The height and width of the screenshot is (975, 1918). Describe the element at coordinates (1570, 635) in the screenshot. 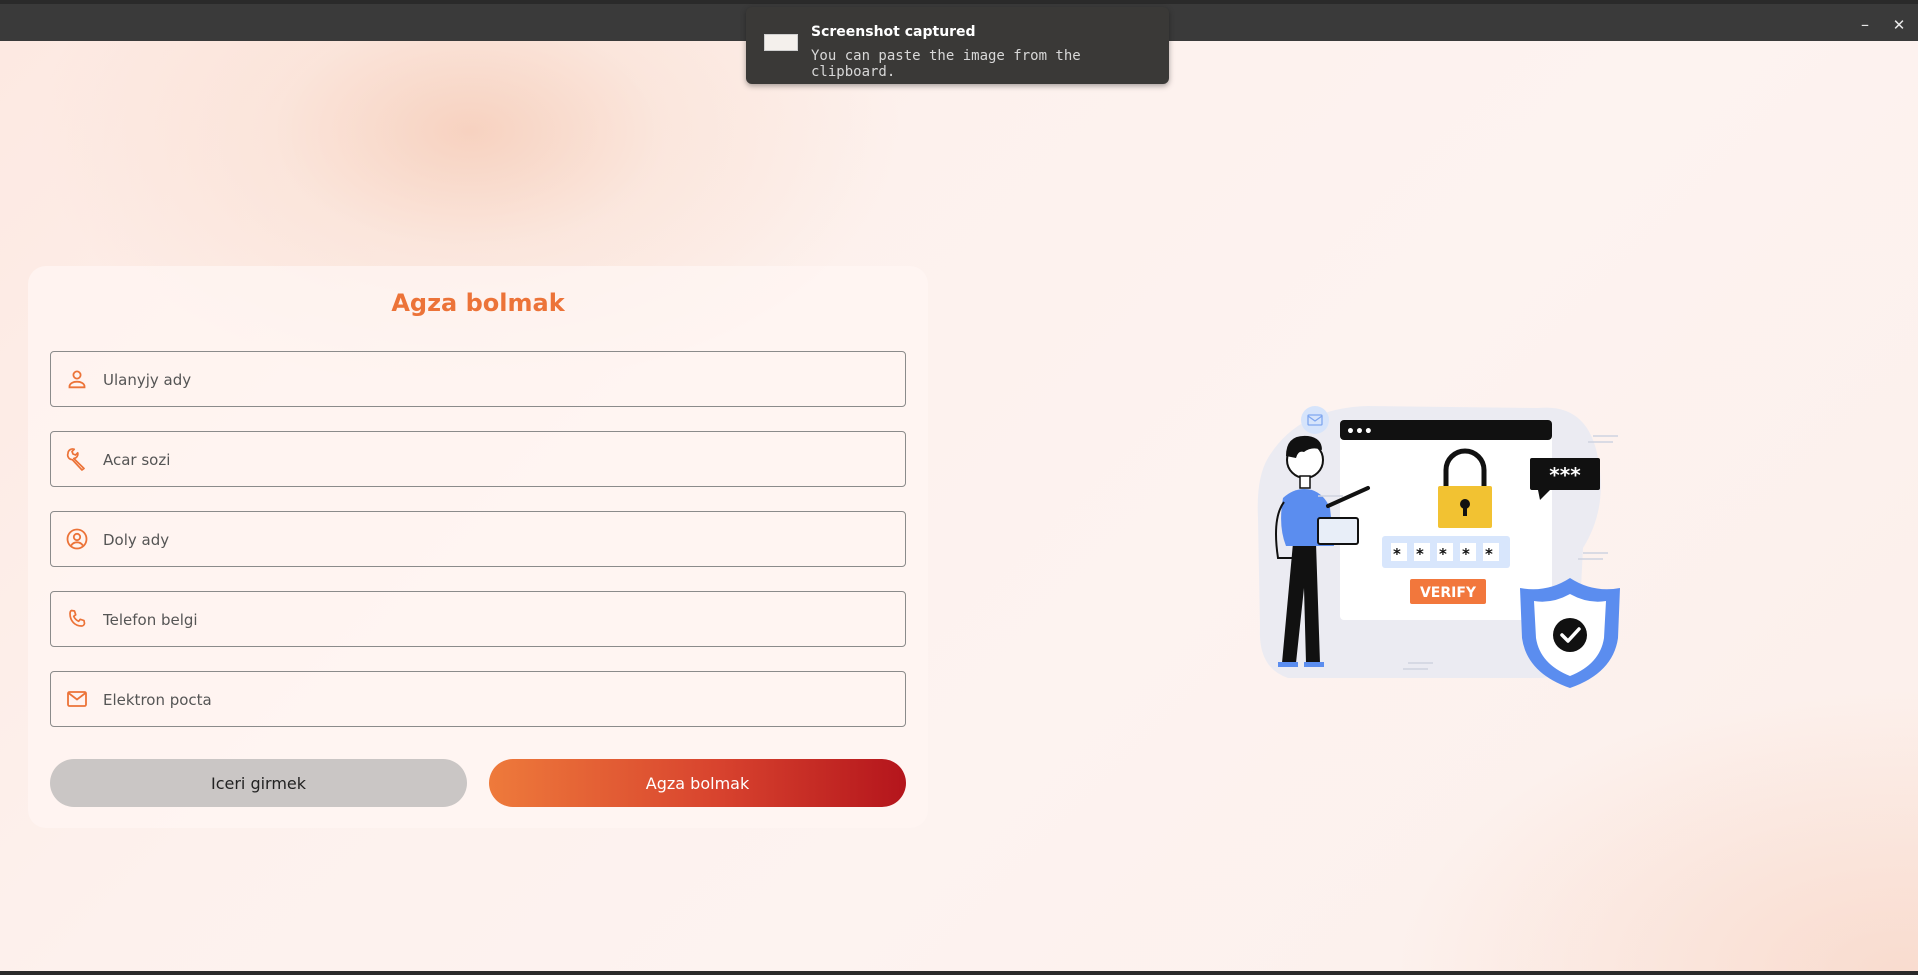

I see `checkmark-icon` at that location.